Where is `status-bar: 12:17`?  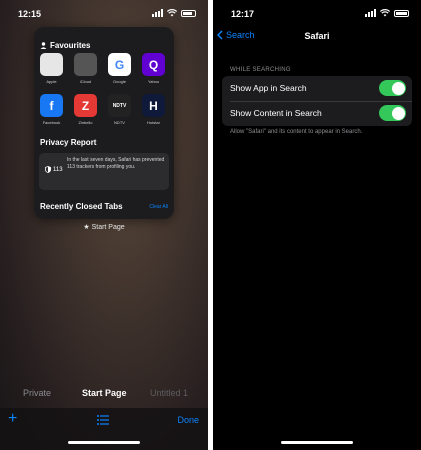
status-bar: 12:17 is located at coordinates (317, 13).